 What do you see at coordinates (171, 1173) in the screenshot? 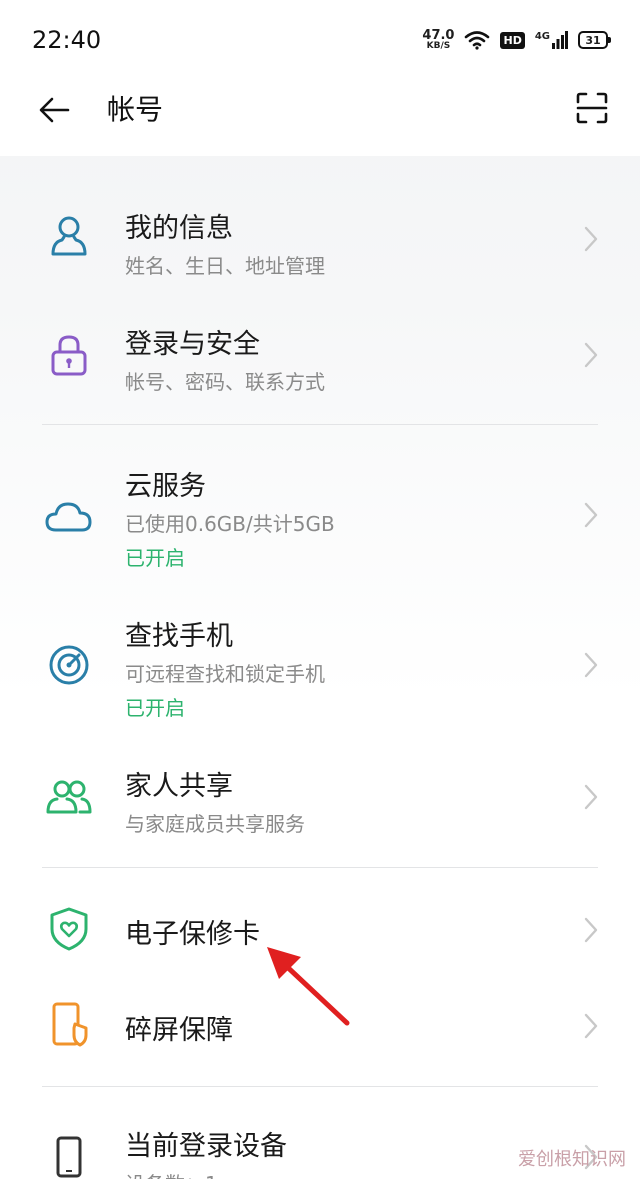
I see `menu-item-subtitle: 设备数：1` at bounding box center [171, 1173].